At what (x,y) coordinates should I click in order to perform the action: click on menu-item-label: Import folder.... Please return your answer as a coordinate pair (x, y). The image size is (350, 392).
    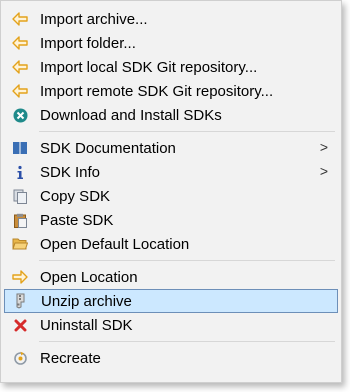
    Looking at the image, I should click on (88, 43).